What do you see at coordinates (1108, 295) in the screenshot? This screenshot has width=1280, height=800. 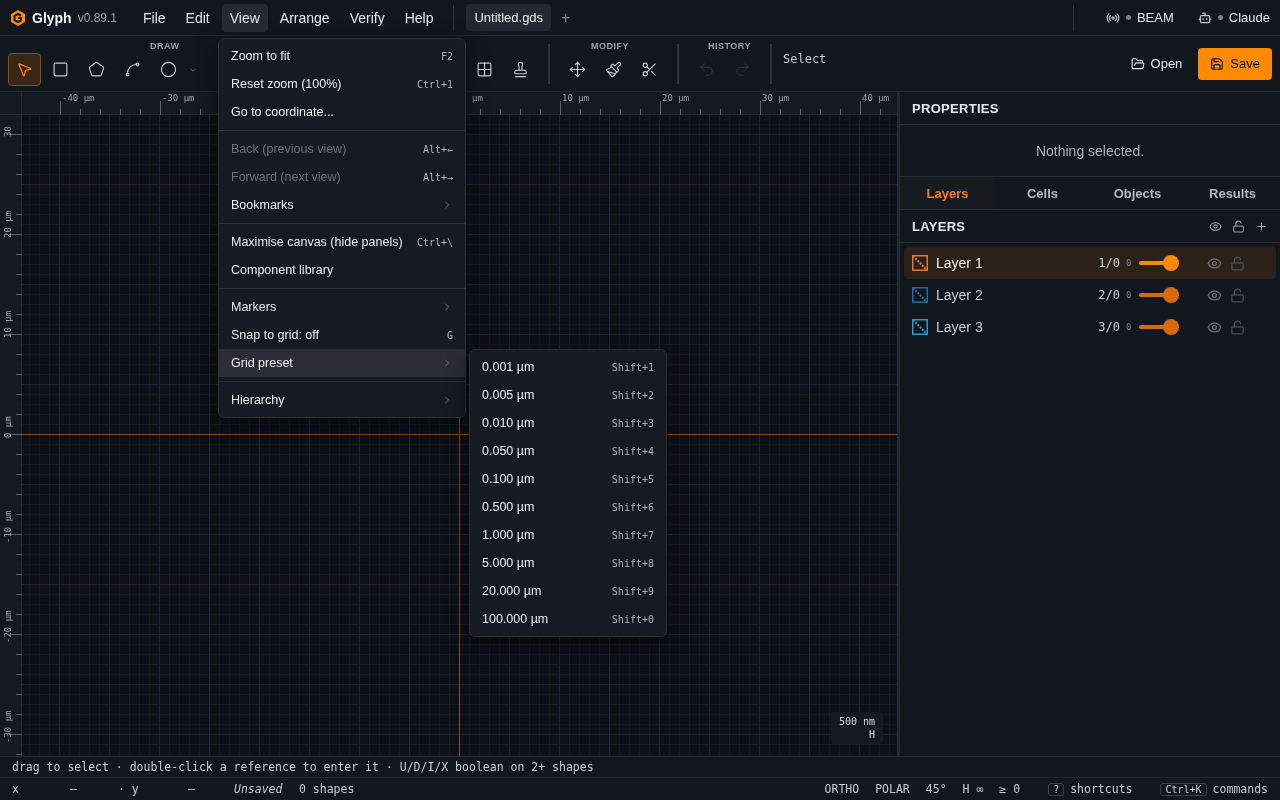 I see `layer-spec: 2/0` at bounding box center [1108, 295].